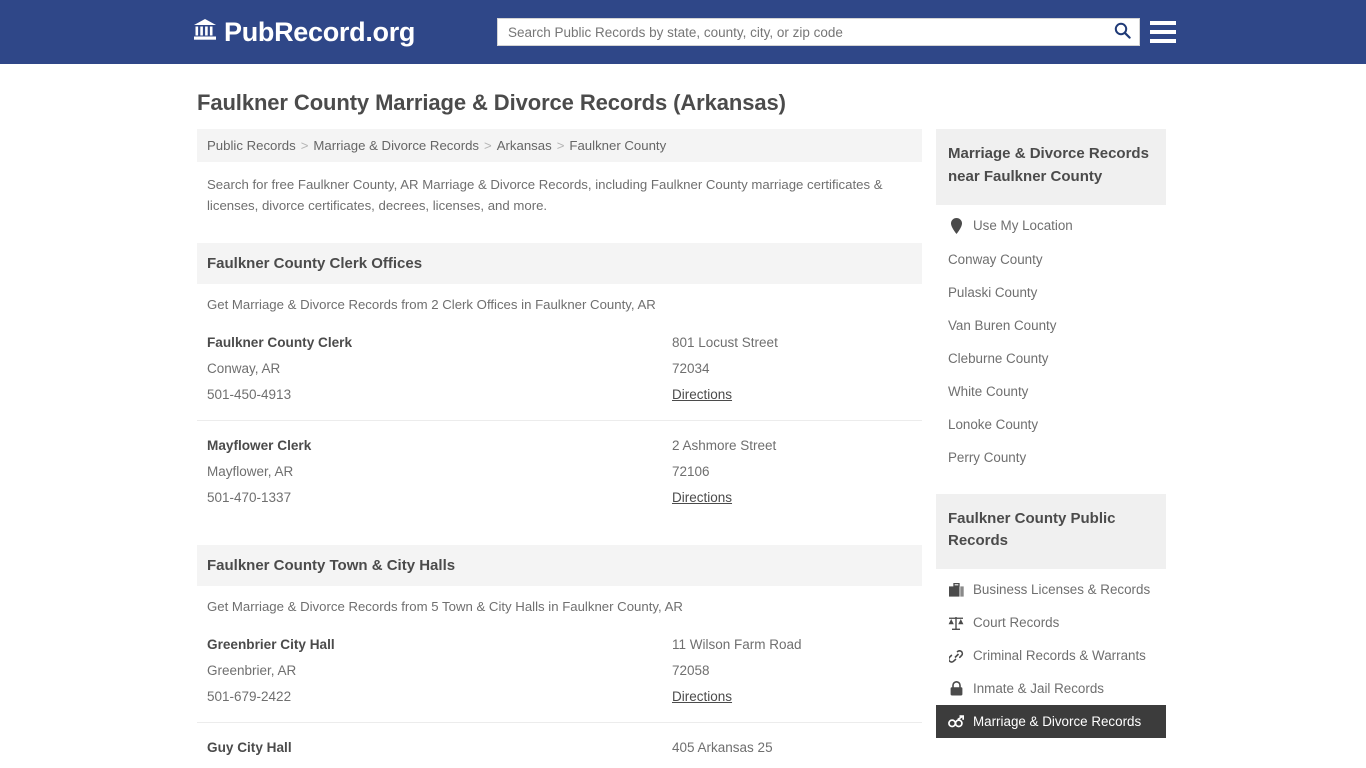 The image size is (1366, 768). What do you see at coordinates (1051, 531) in the screenshot?
I see `public-records-heading: Faulkner County Public Records` at bounding box center [1051, 531].